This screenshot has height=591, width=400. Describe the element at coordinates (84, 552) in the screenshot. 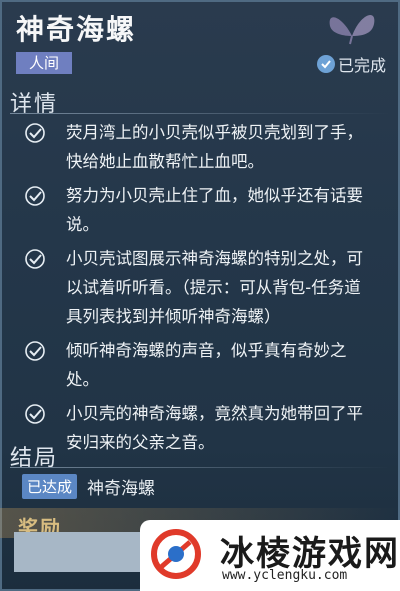

I see `reward-action-button` at that location.